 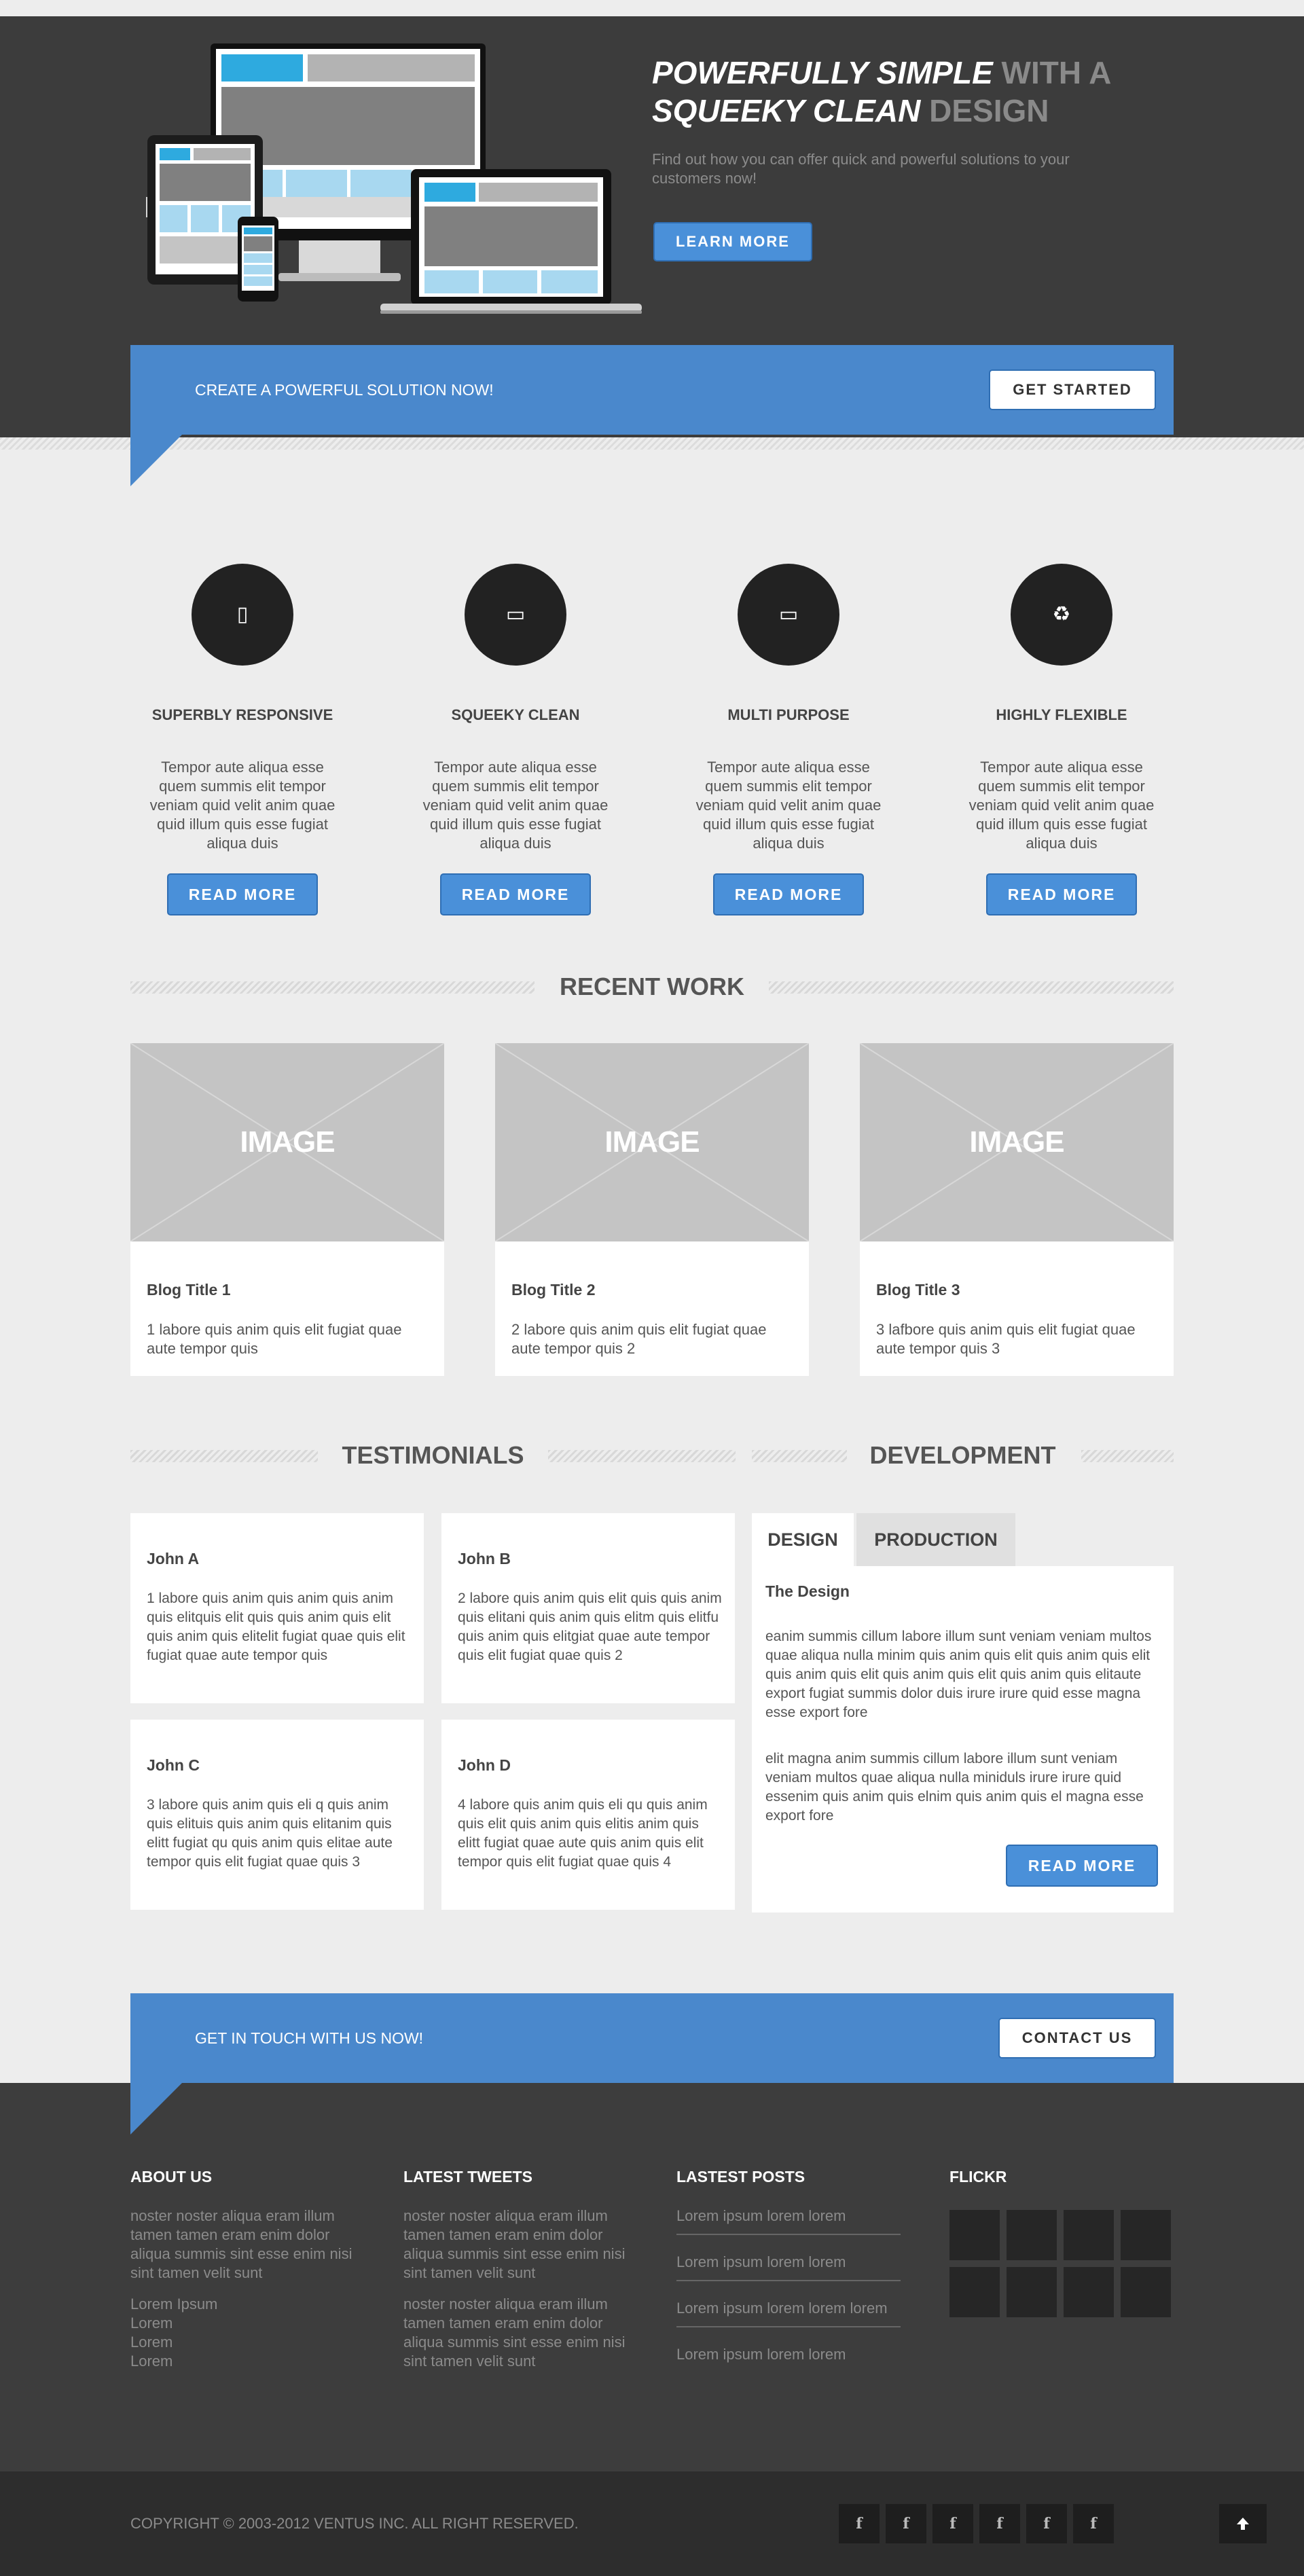 What do you see at coordinates (245, 2304) in the screenshot?
I see `footer-link: Lorem Ipsum` at bounding box center [245, 2304].